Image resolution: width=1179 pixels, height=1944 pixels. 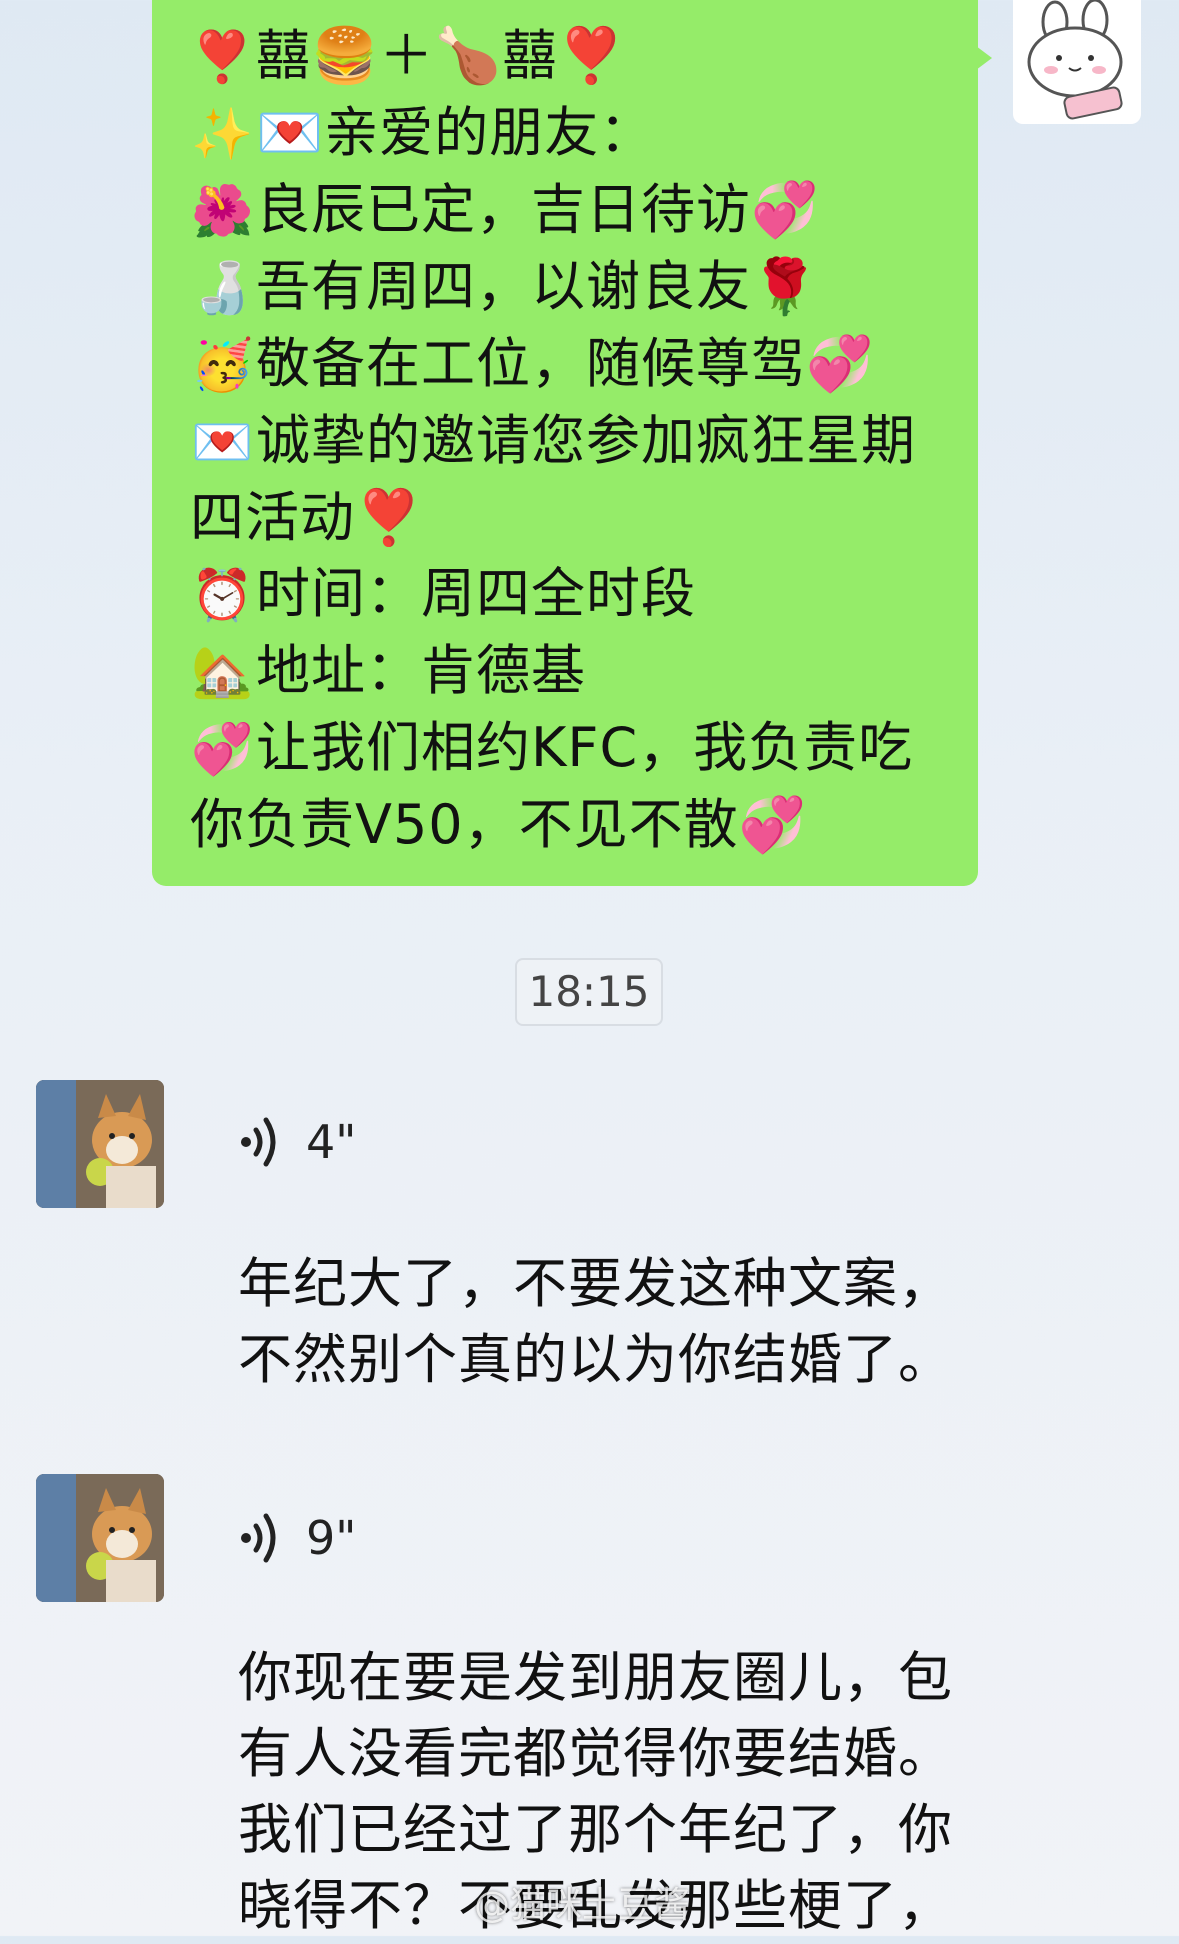 What do you see at coordinates (595, 1283) in the screenshot?
I see `transcript-line: 年纪大了，不要发这种文案，` at bounding box center [595, 1283].